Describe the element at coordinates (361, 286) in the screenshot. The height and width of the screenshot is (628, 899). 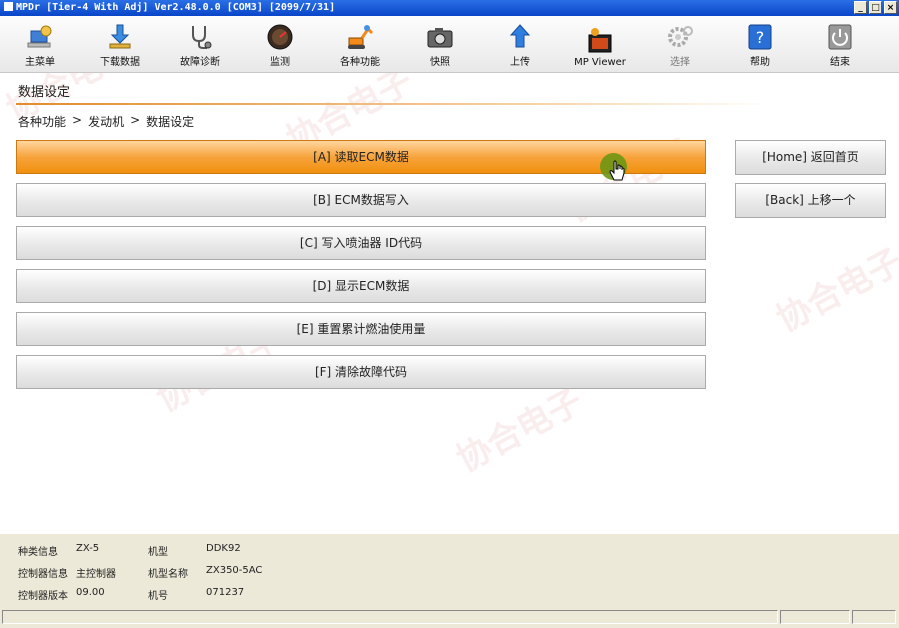
I see `show-ecm-data-button: [D] 显示ECM数据` at that location.